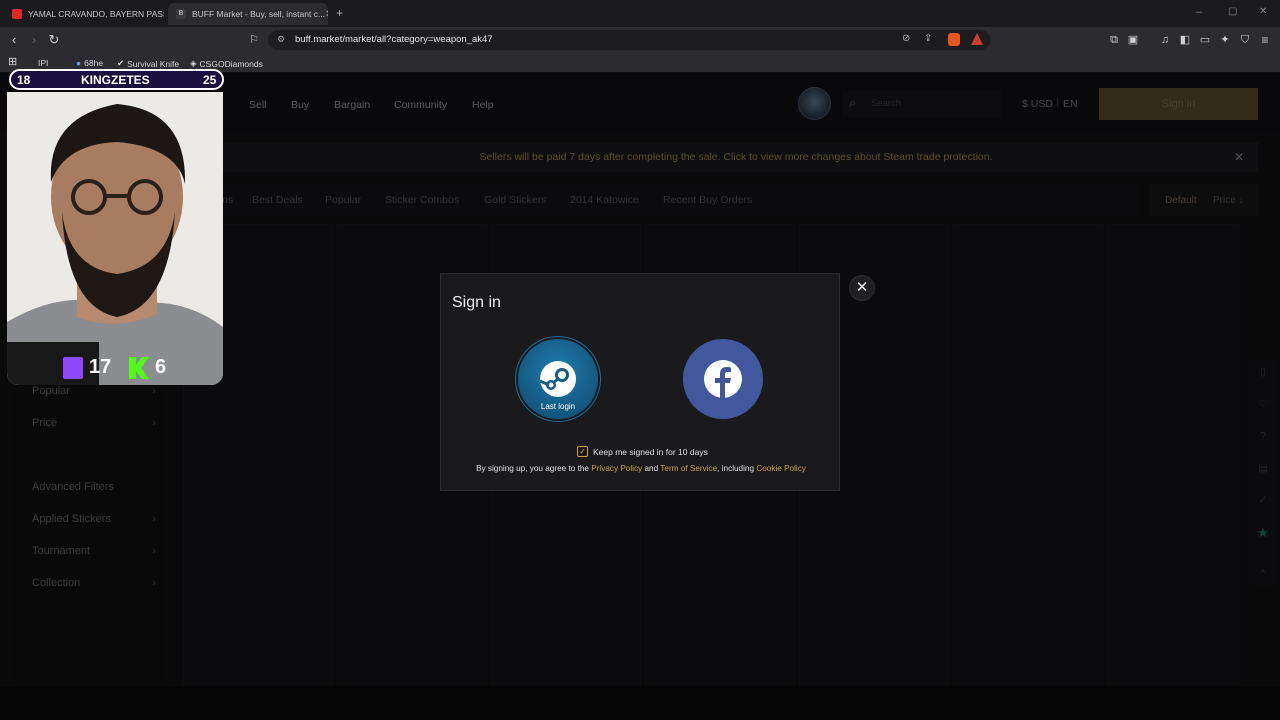 The height and width of the screenshot is (720, 1280). I want to click on cookie-policy-link: Cookie Policy, so click(781, 468).